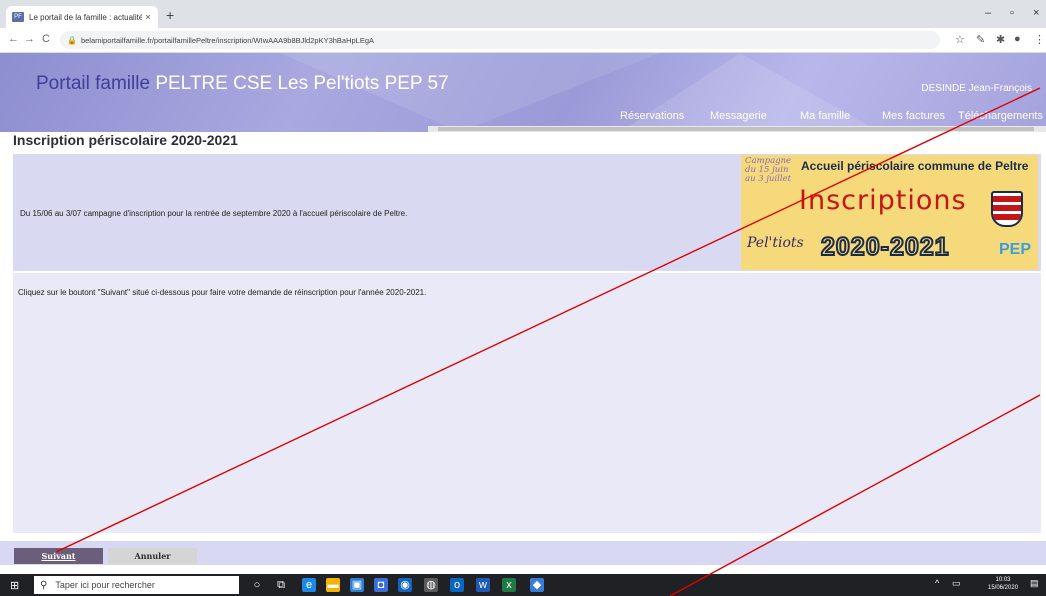  Describe the element at coordinates (1034, 583) in the screenshot. I see `notification-center-icon: ▤` at that location.